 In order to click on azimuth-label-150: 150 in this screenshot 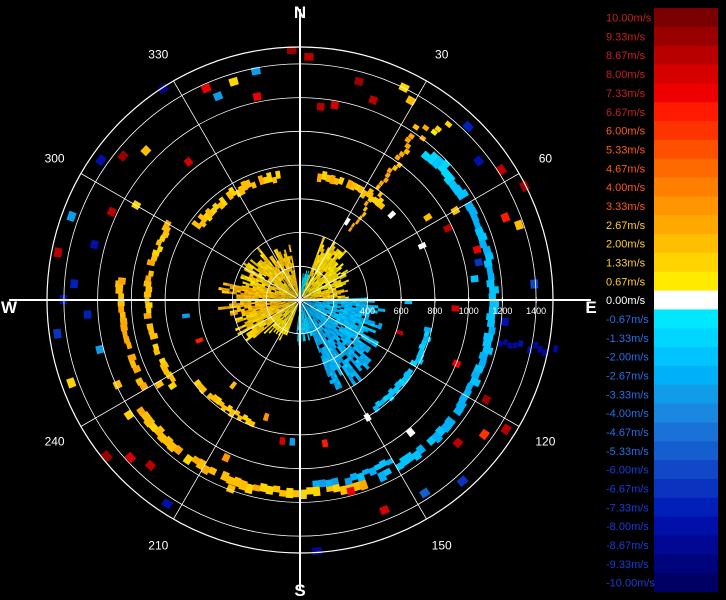, I will do `click(442, 545)`.